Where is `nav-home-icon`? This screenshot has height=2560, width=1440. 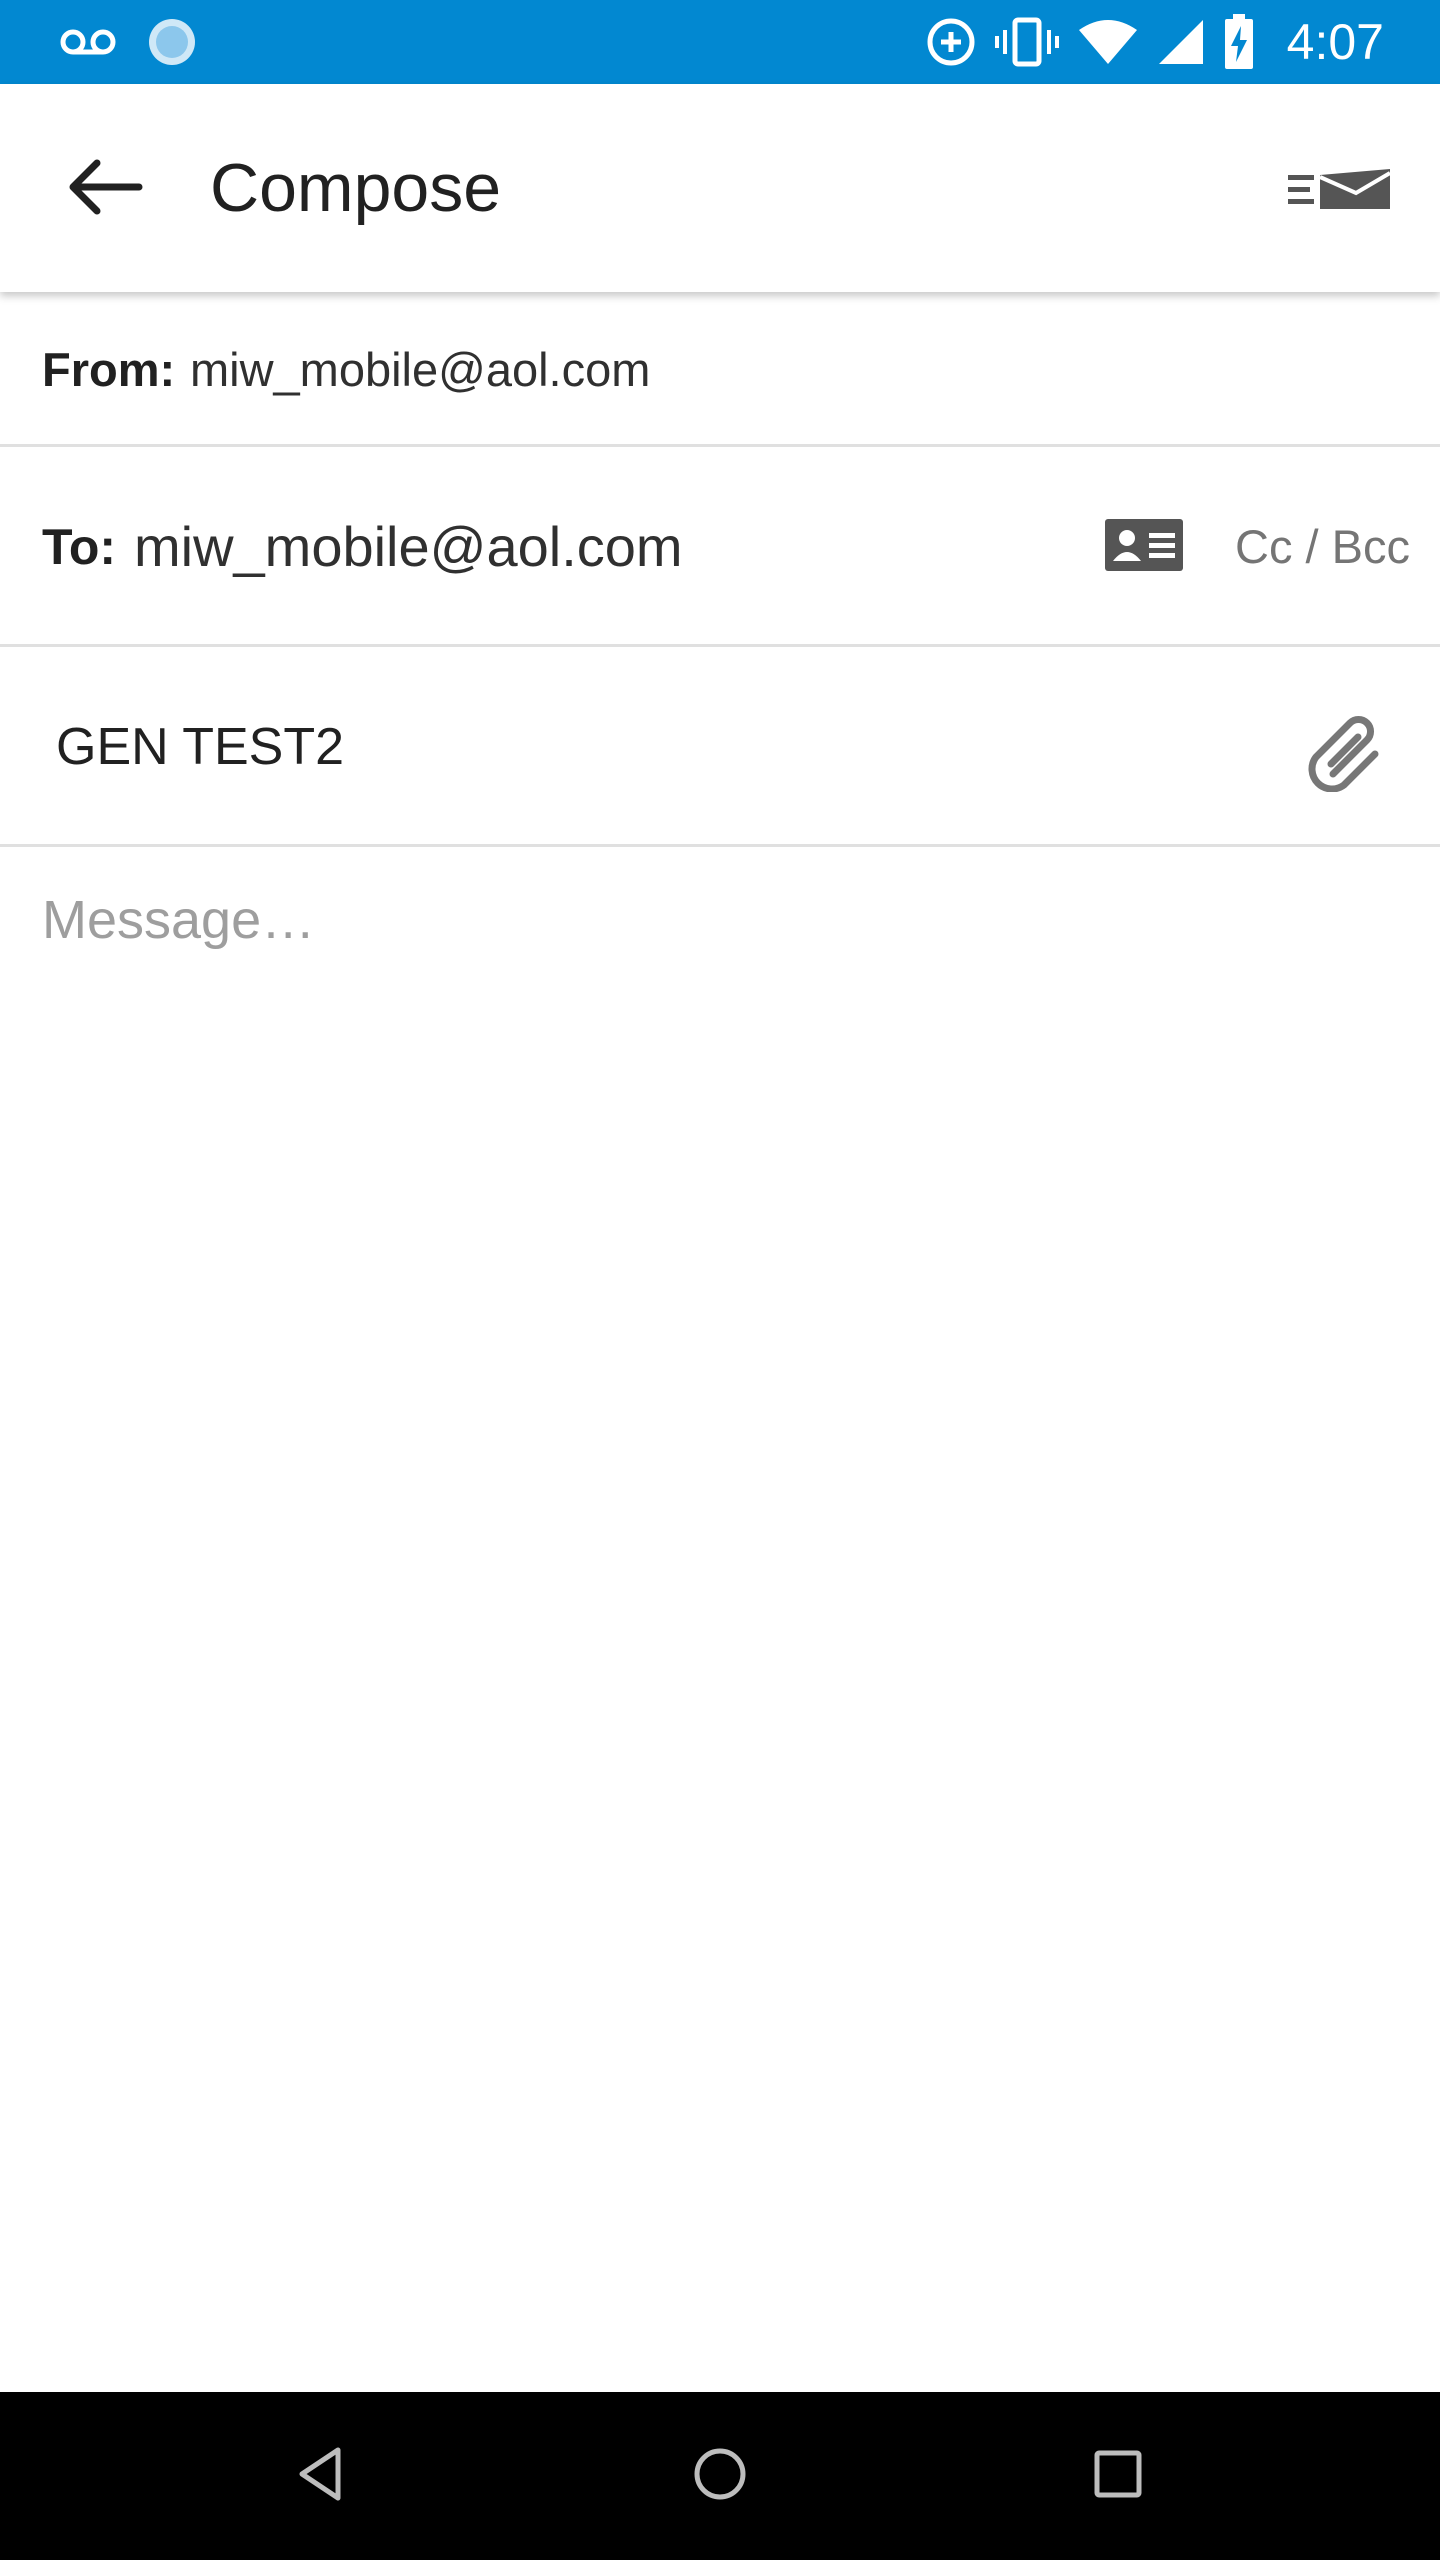
nav-home-icon is located at coordinates (720, 2476).